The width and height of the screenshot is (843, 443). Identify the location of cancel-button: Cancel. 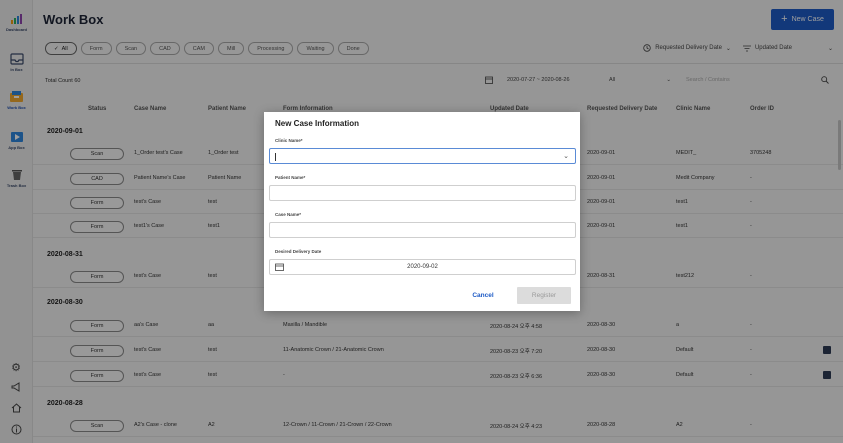
(483, 295).